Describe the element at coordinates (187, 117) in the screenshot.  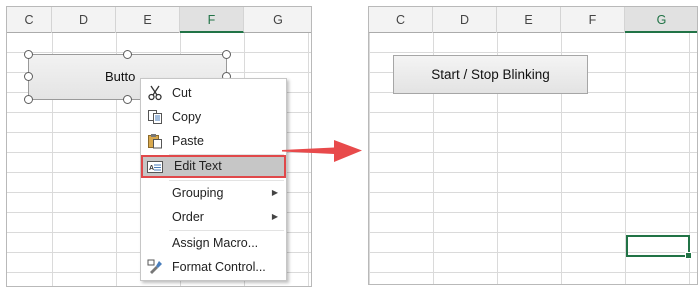
I see `menu-item-label: Copy` at that location.